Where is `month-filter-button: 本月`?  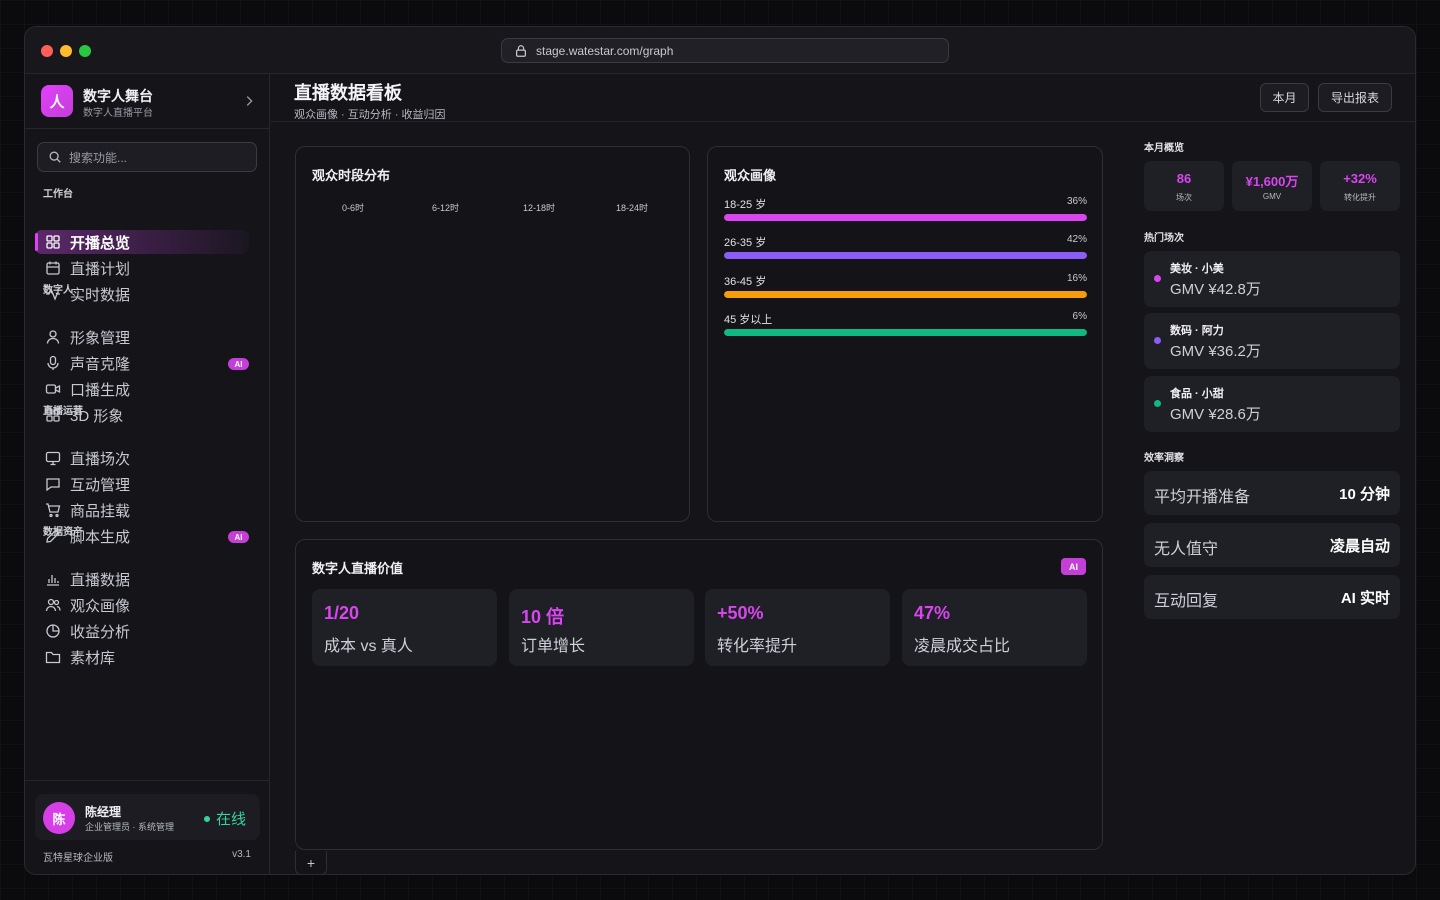
month-filter-button: 本月 is located at coordinates (1284, 97).